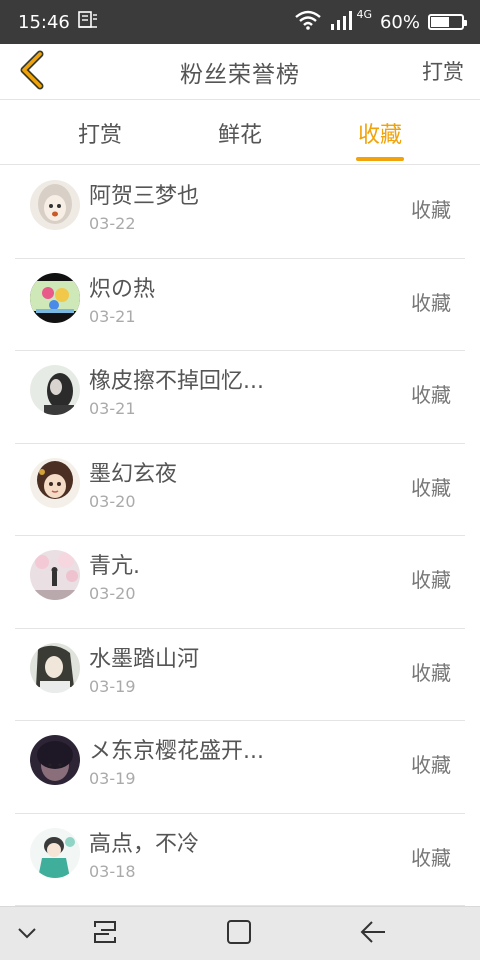 The height and width of the screenshot is (960, 480). What do you see at coordinates (144, 844) in the screenshot?
I see `fan-name: 高点，不冷` at bounding box center [144, 844].